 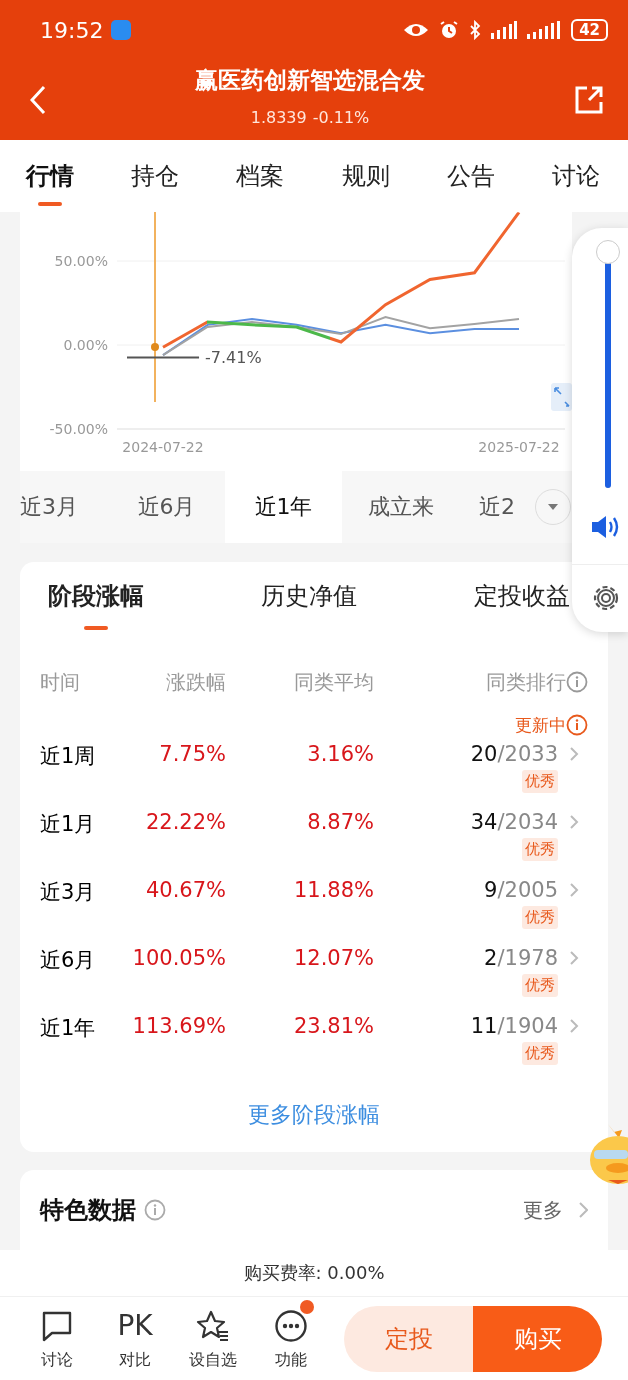 I want to click on y-axis-label: -50.00%, so click(x=78, y=429).